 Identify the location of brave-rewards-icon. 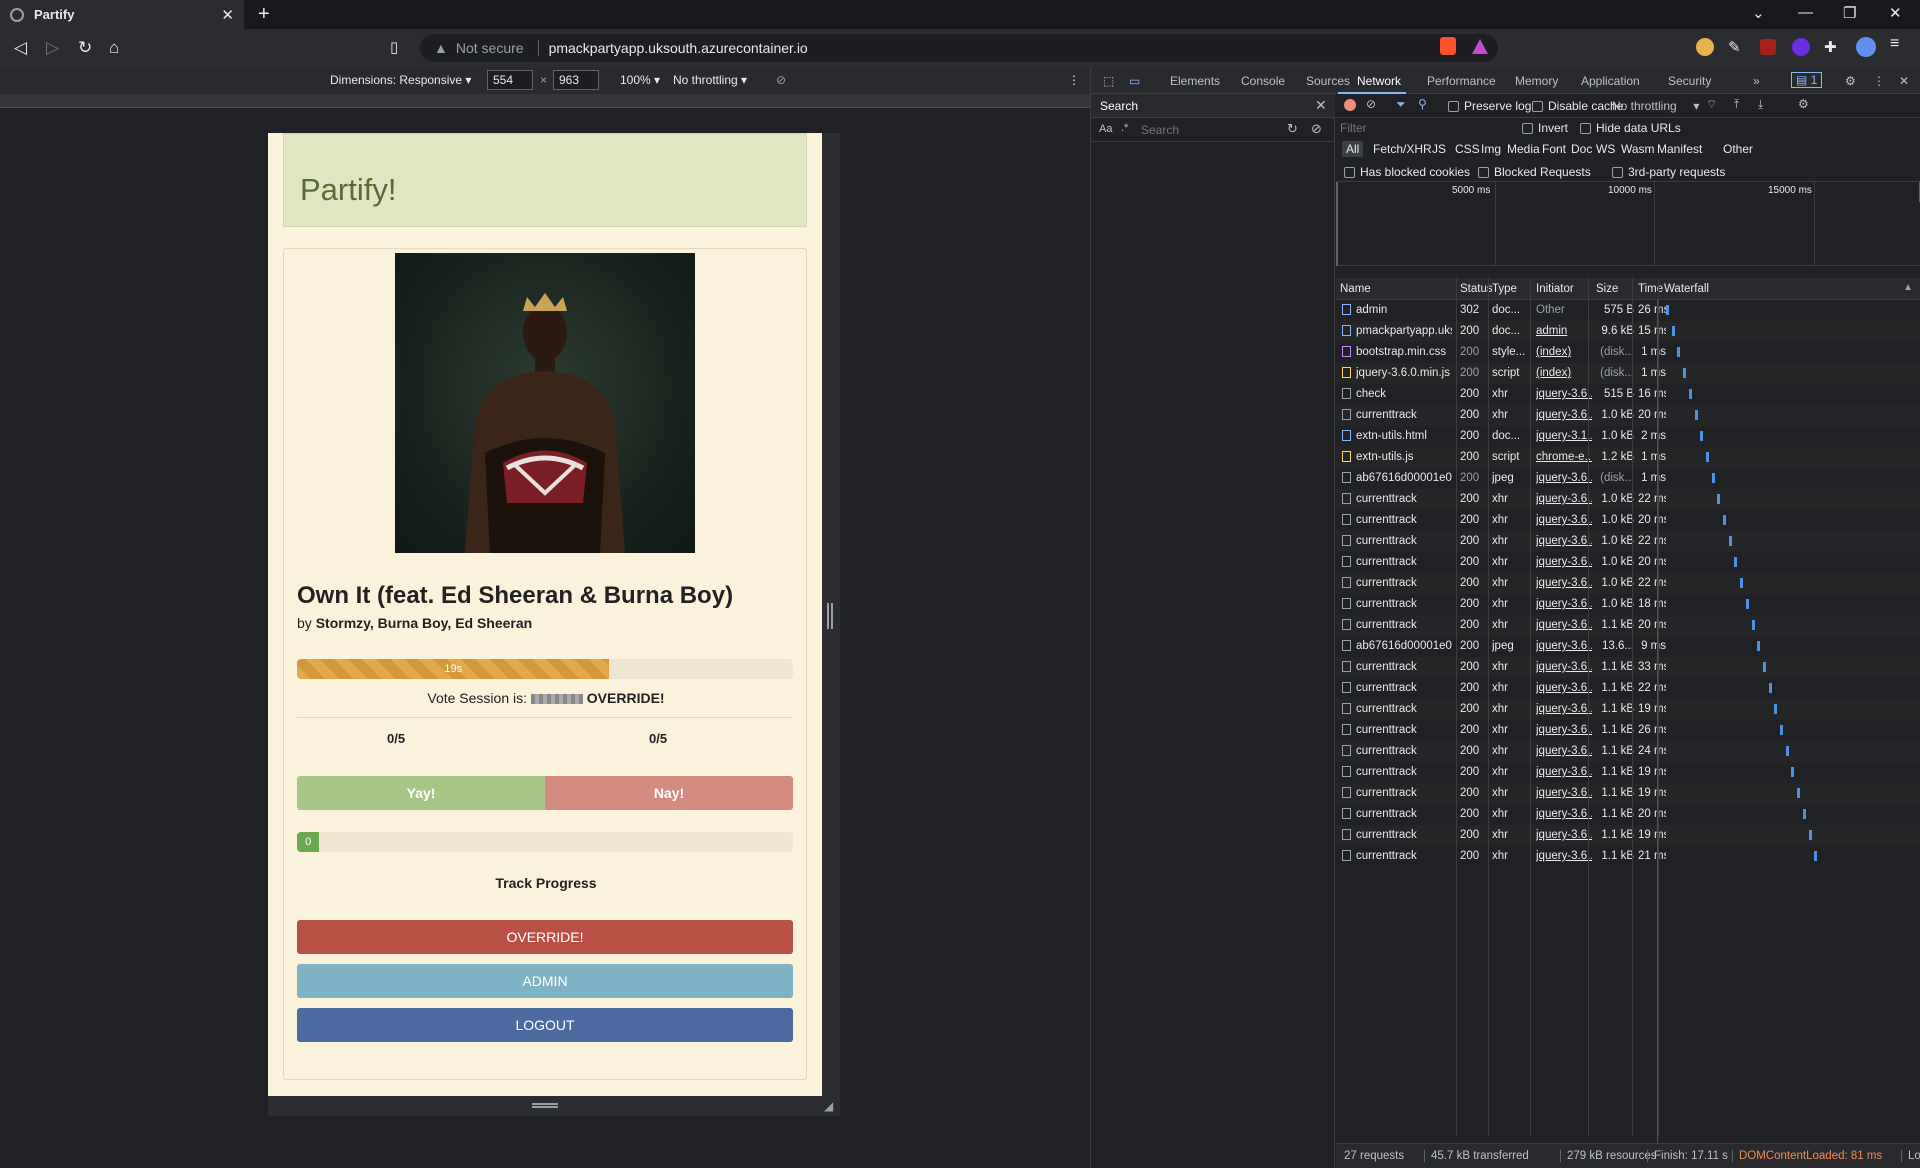
(1480, 46).